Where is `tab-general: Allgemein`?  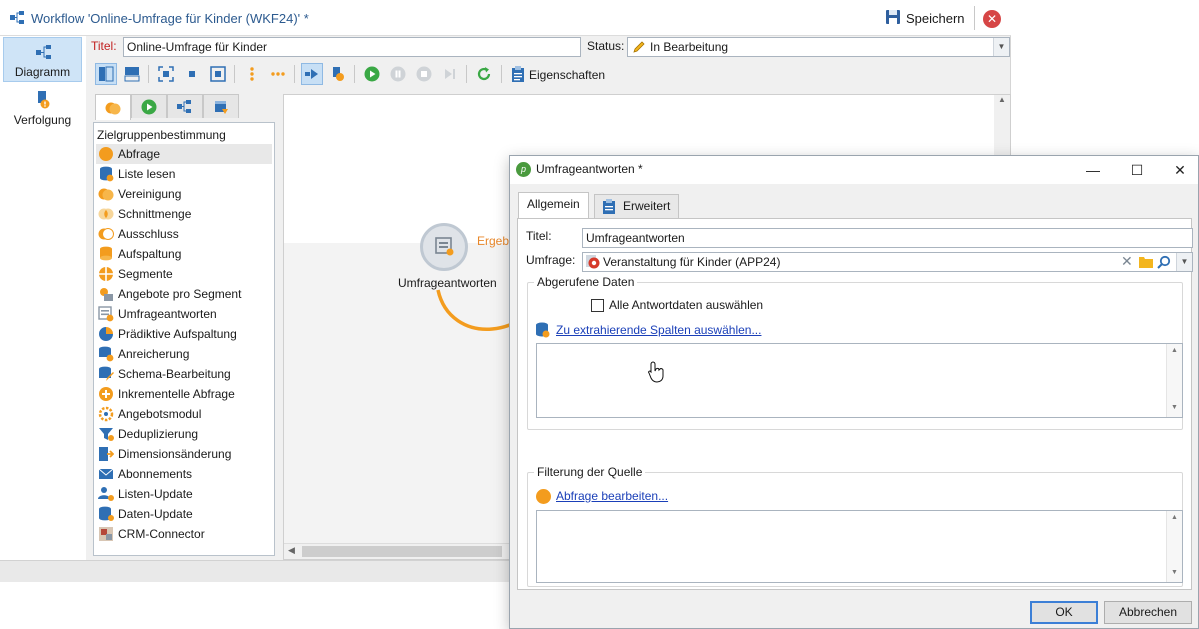
tab-general: Allgemein is located at coordinates (553, 205).